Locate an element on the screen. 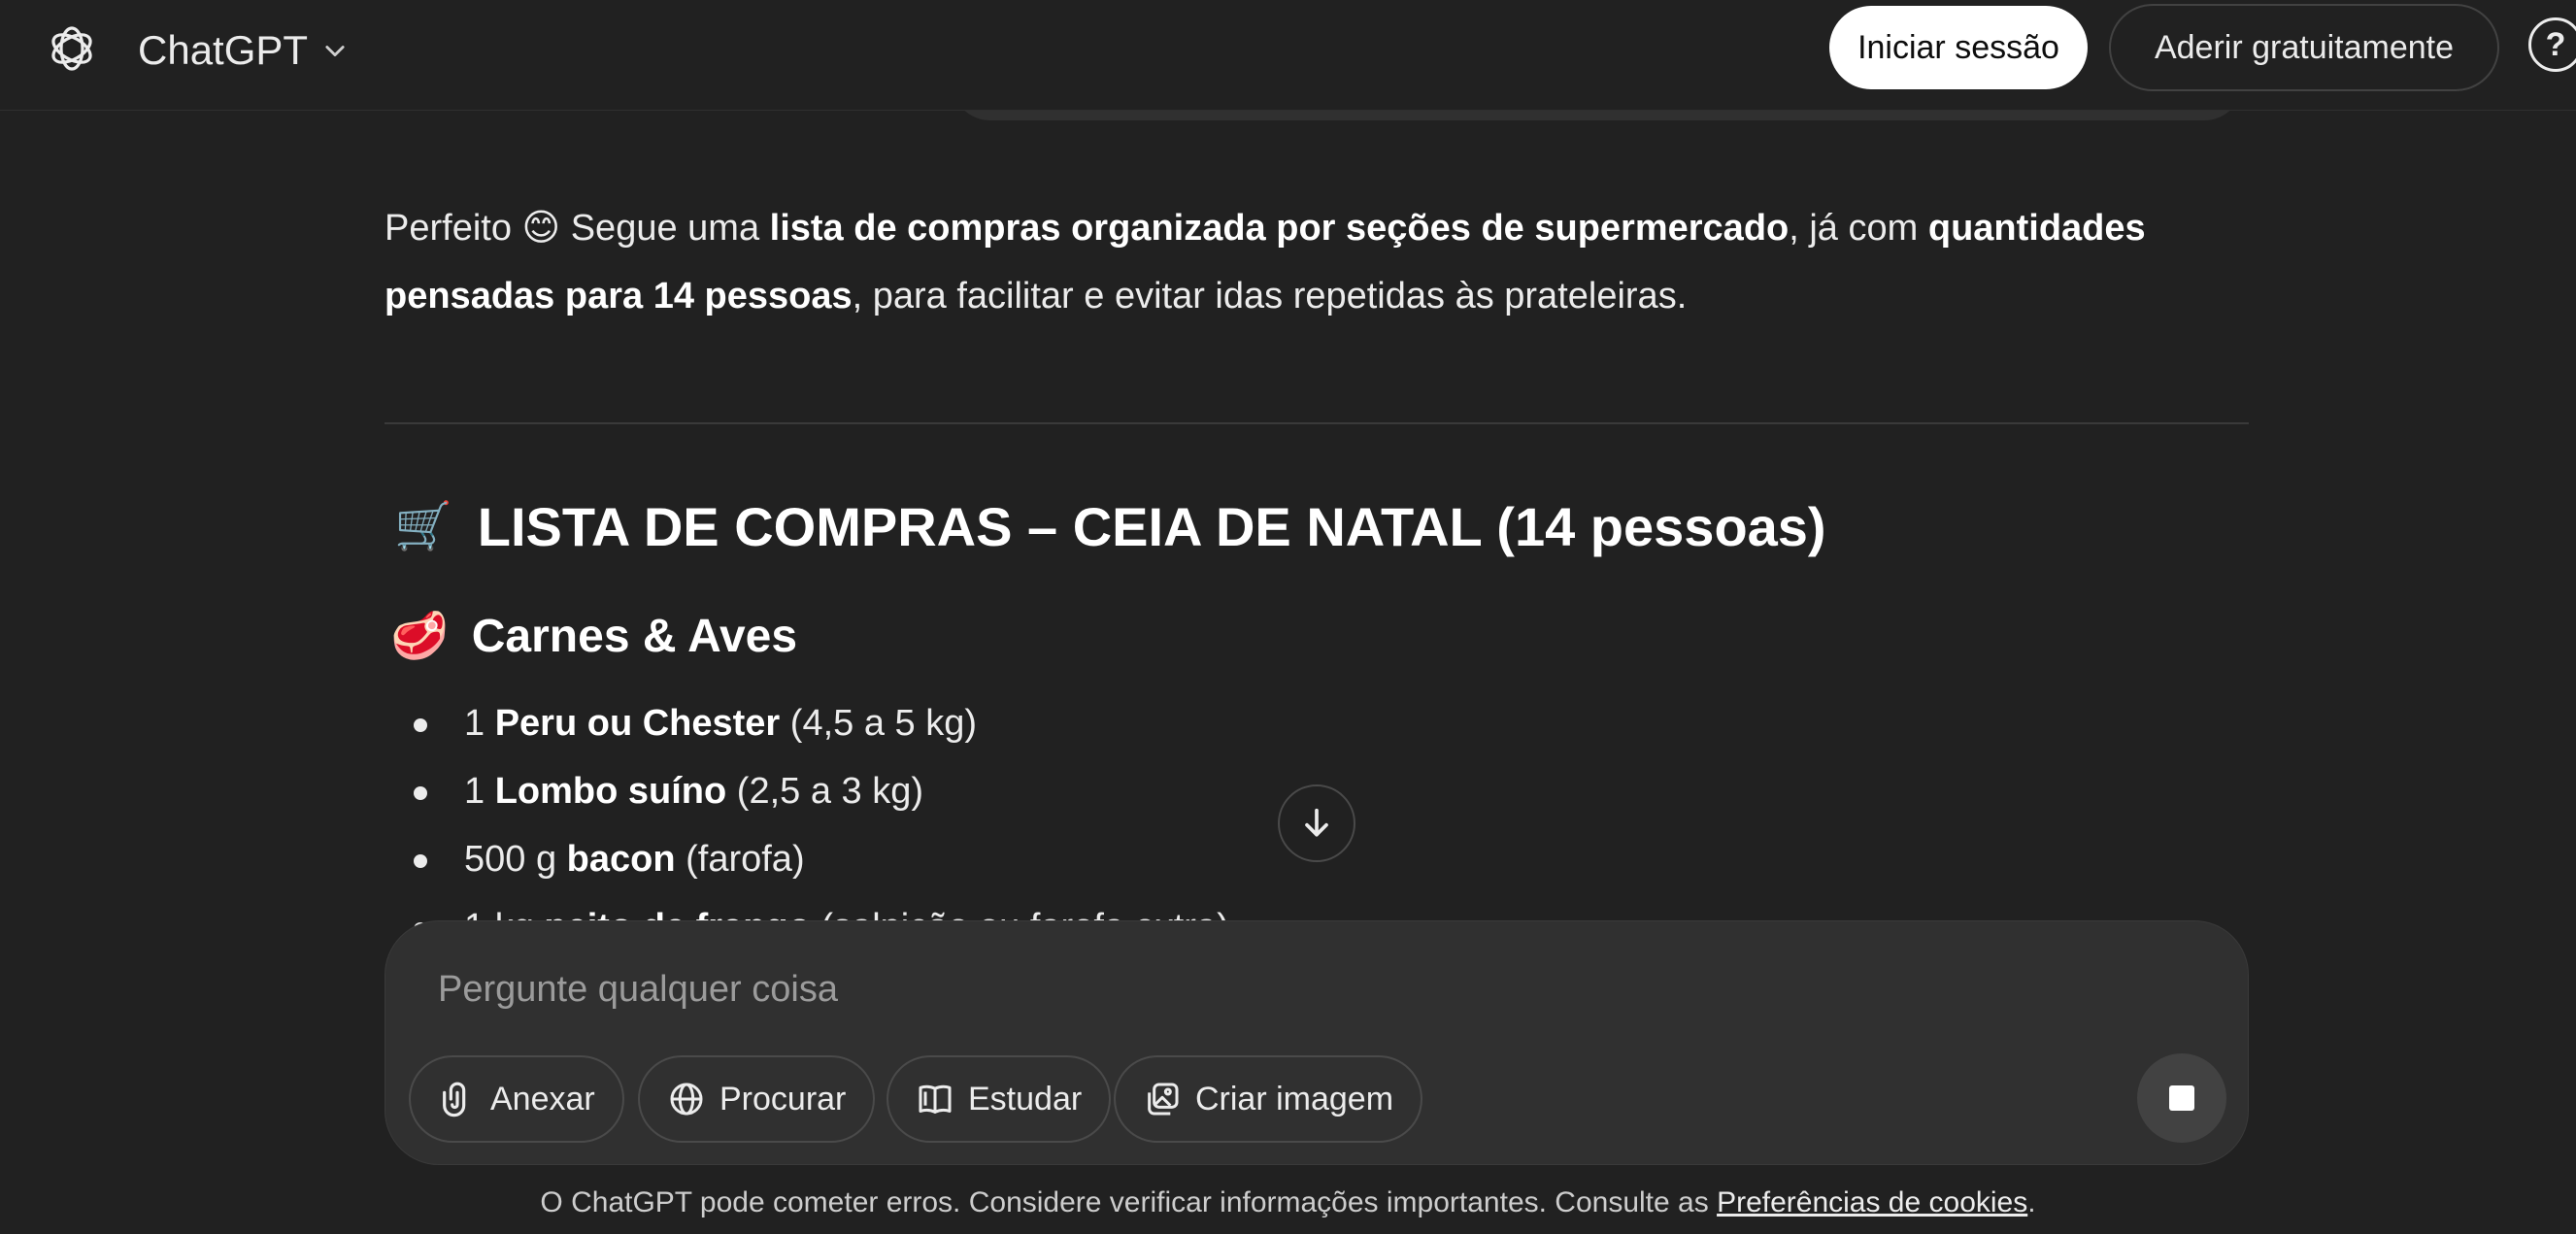 The image size is (2576, 1234). meat-icon: 🥩 is located at coordinates (420, 636).